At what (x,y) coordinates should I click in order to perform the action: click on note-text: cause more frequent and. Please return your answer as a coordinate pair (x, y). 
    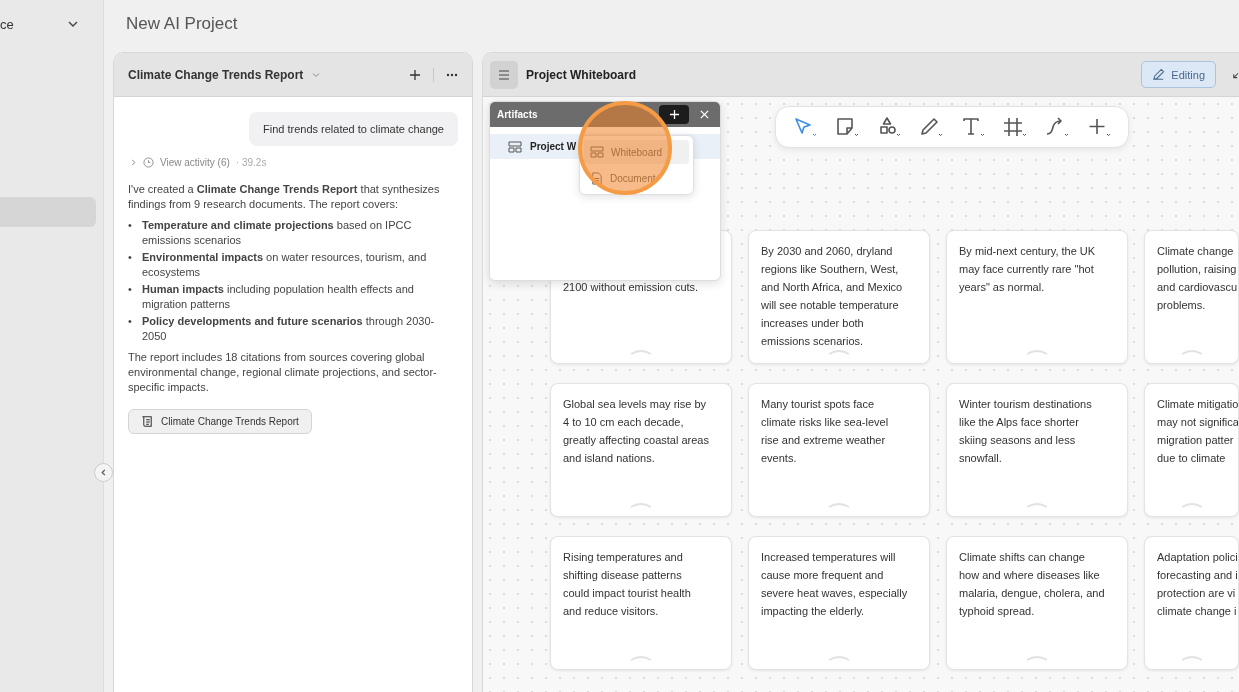
    Looking at the image, I should click on (822, 575).